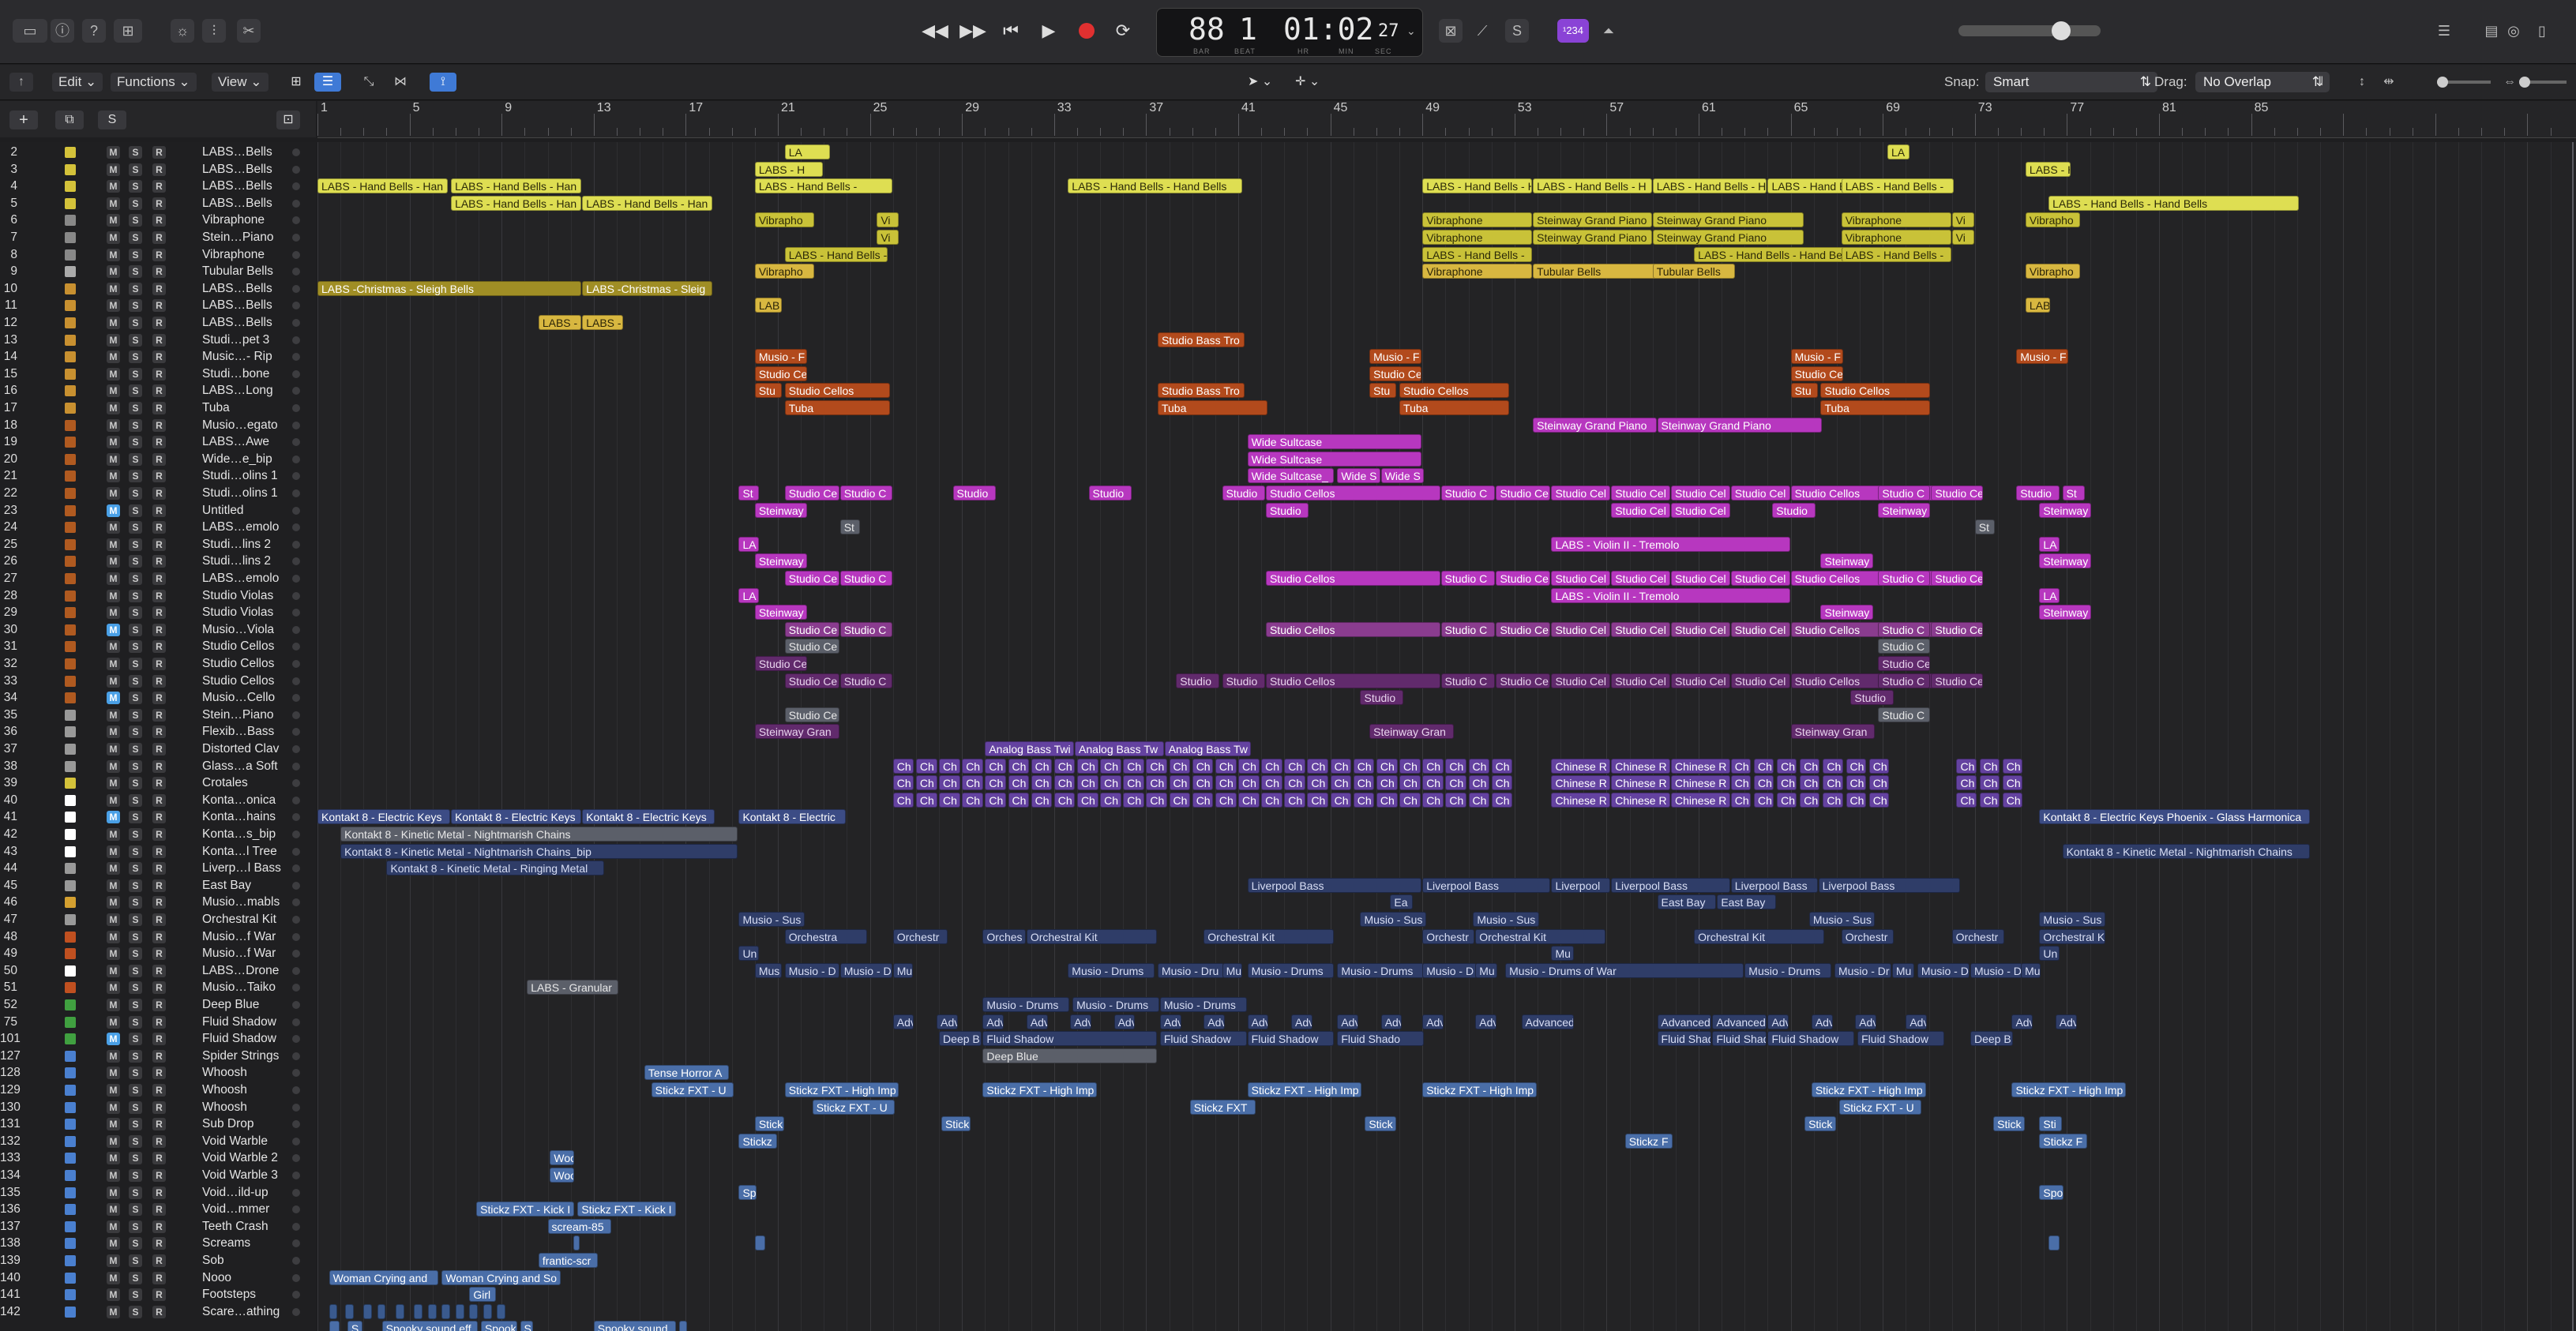 The image size is (2576, 1331). What do you see at coordinates (1203, 1039) in the screenshot?
I see `region: Fluid Shadow` at bounding box center [1203, 1039].